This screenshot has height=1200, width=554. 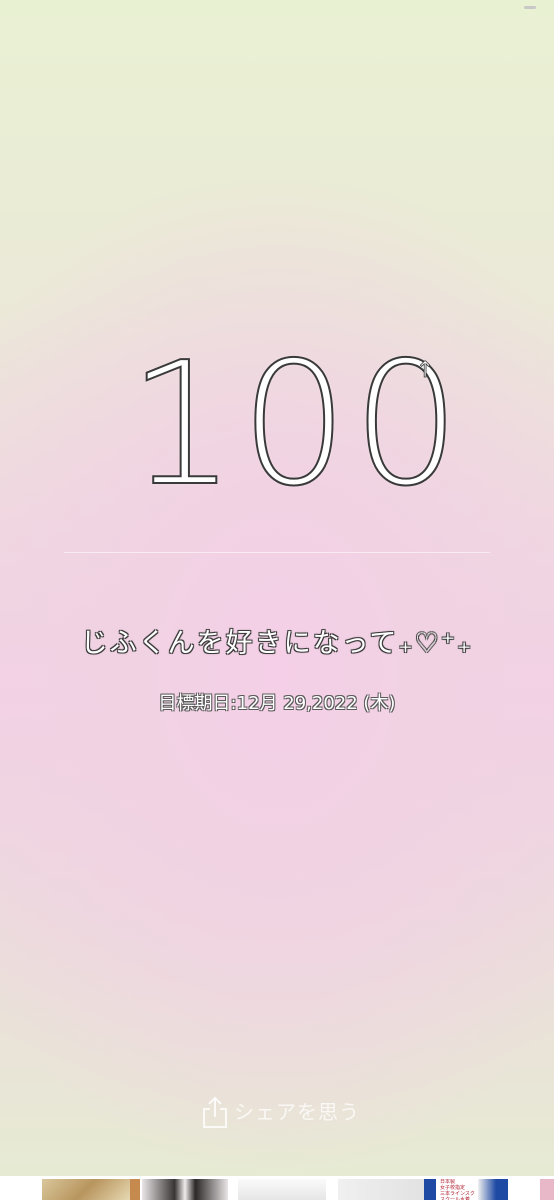 What do you see at coordinates (296, 425) in the screenshot?
I see `day-counter: 100` at bounding box center [296, 425].